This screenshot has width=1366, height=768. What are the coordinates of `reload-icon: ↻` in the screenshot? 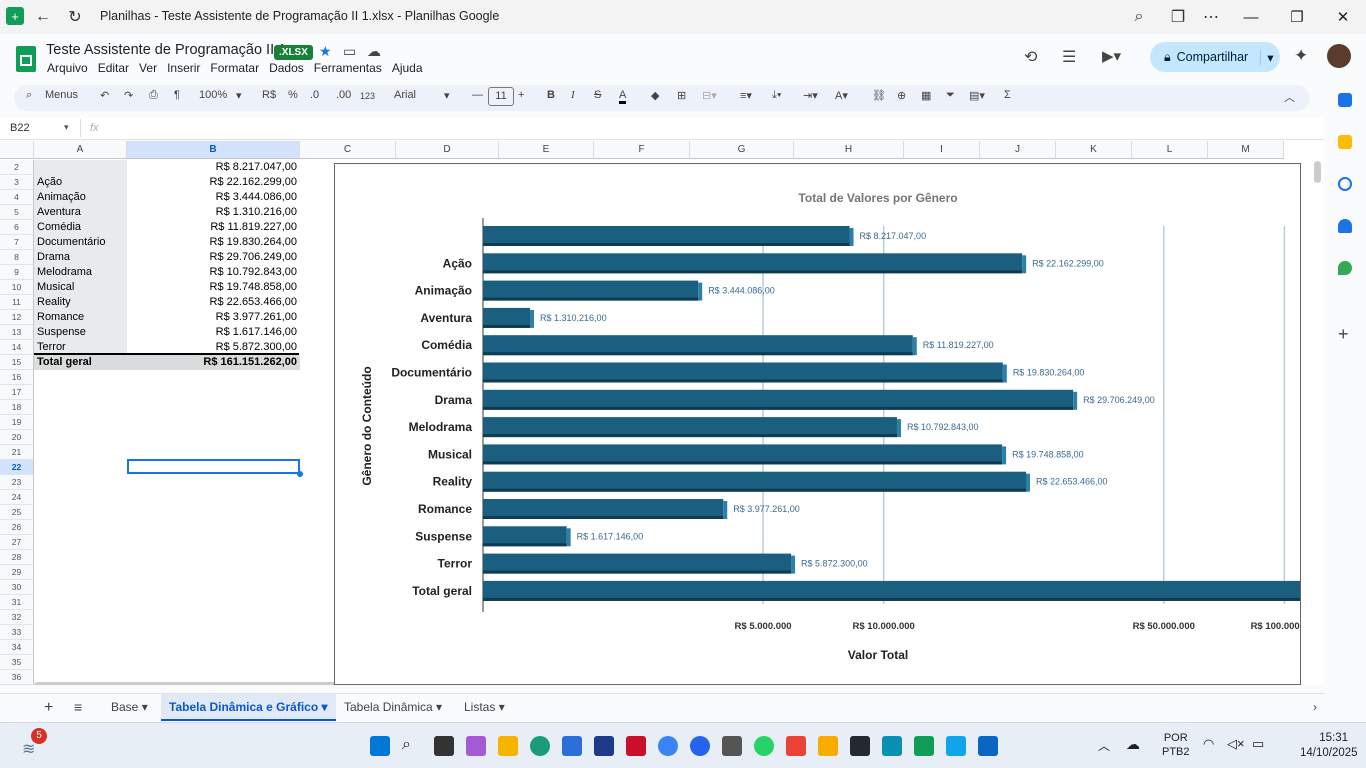 It's located at (75, 17).